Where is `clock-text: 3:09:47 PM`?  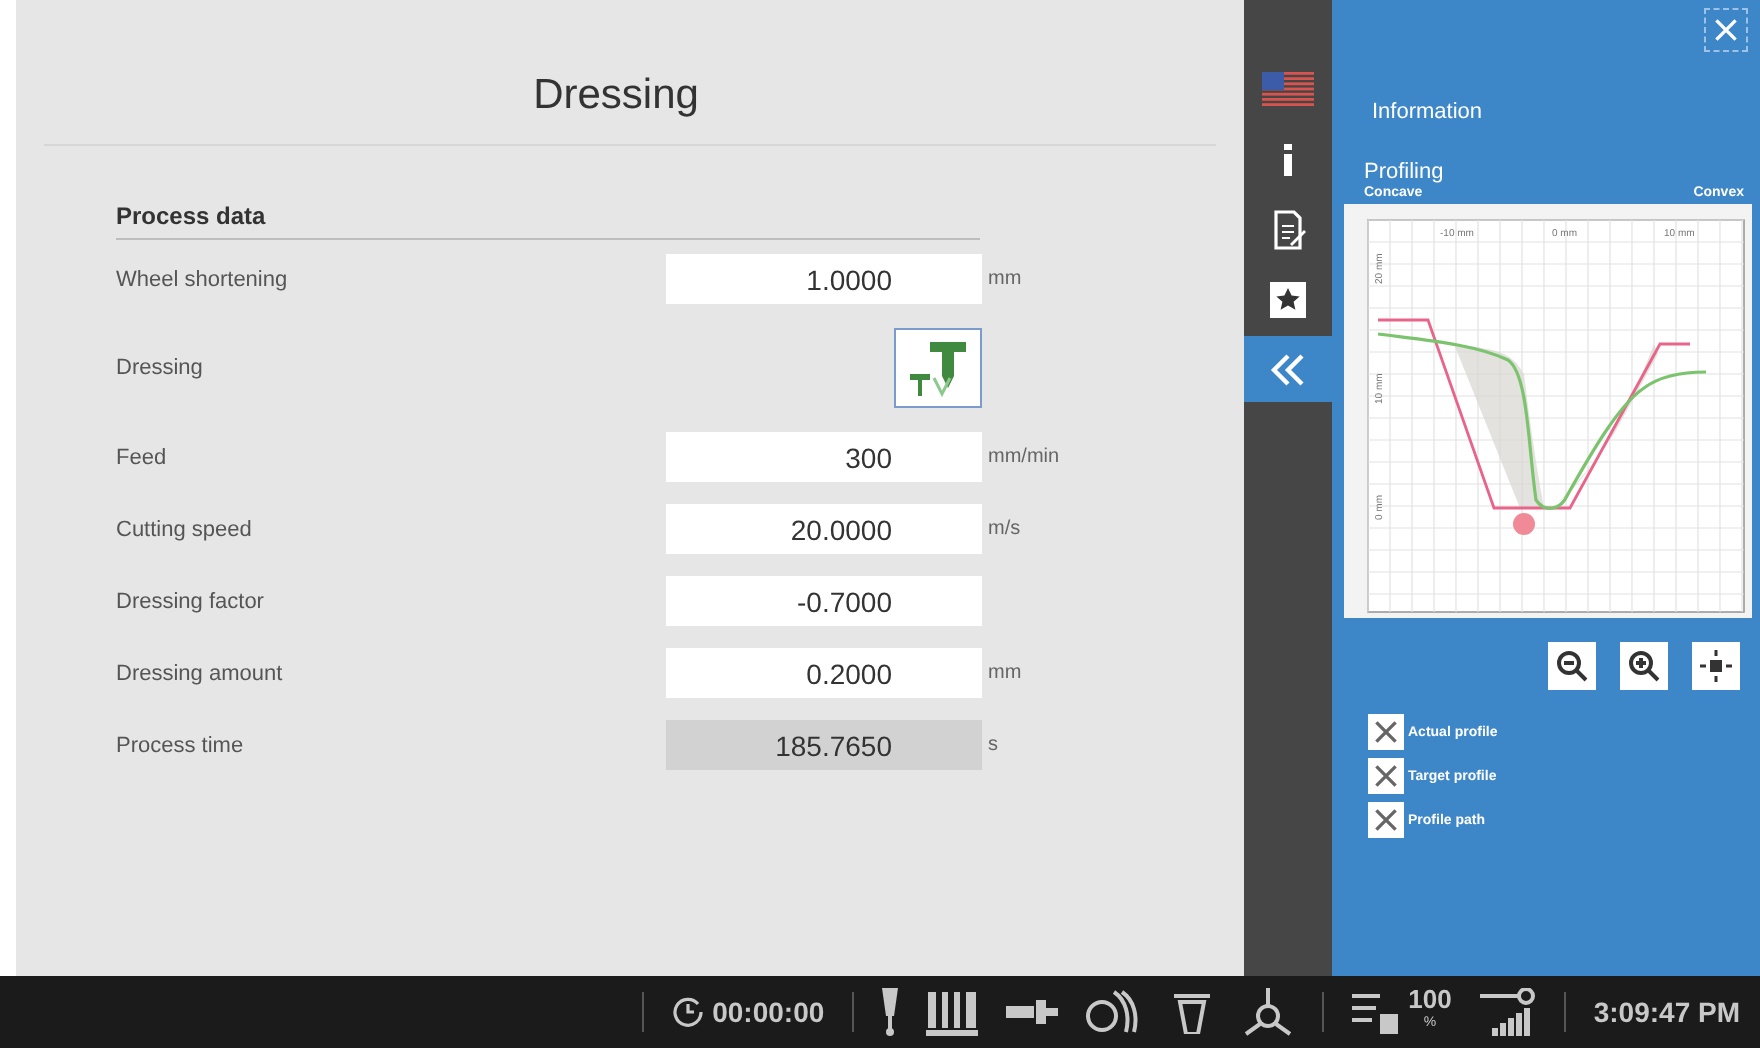
clock-text: 3:09:47 PM is located at coordinates (1666, 1012).